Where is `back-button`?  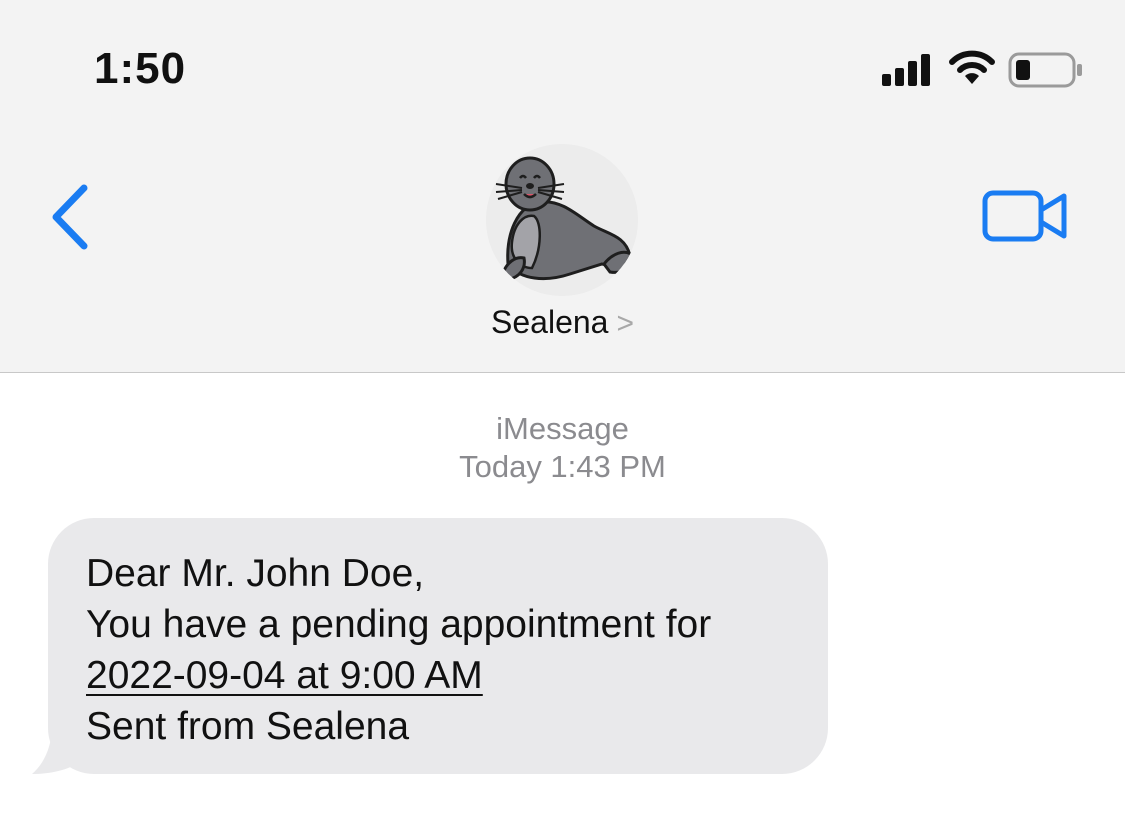
back-button is located at coordinates (70, 217).